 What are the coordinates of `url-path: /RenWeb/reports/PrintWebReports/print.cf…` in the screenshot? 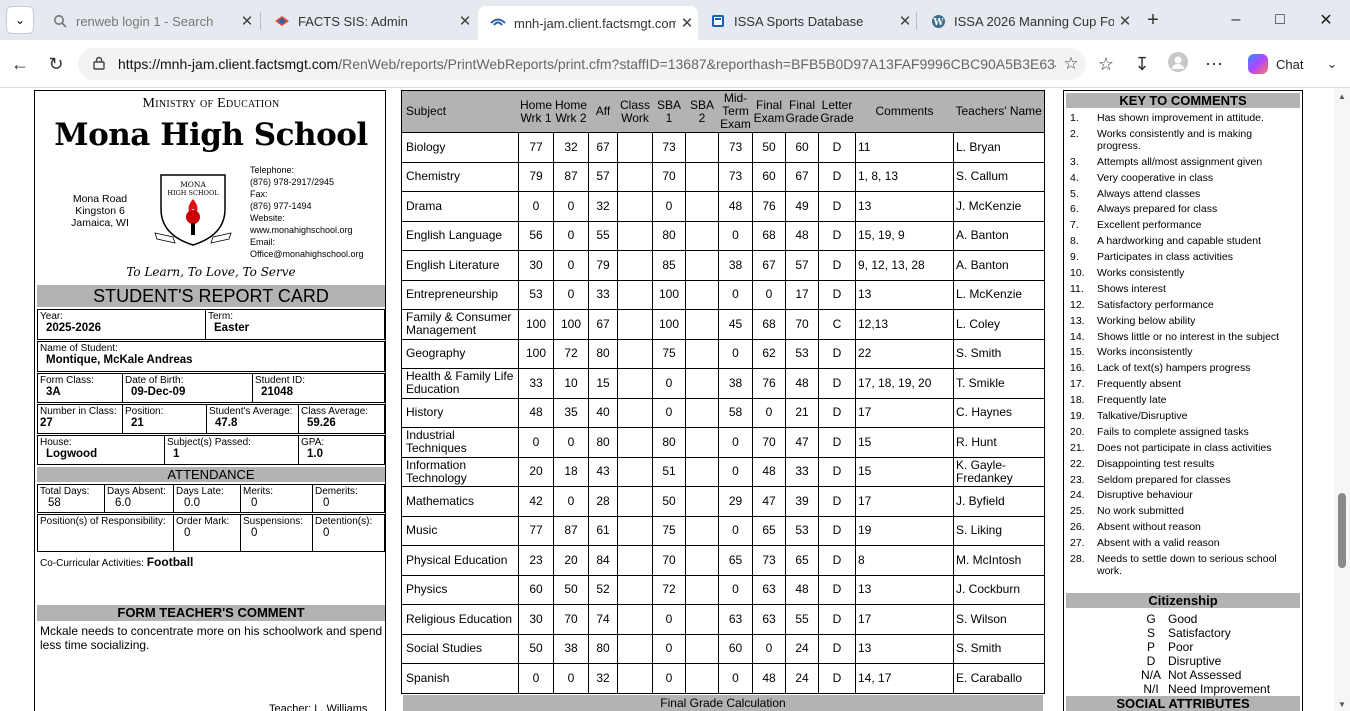 It's located at (697, 64).